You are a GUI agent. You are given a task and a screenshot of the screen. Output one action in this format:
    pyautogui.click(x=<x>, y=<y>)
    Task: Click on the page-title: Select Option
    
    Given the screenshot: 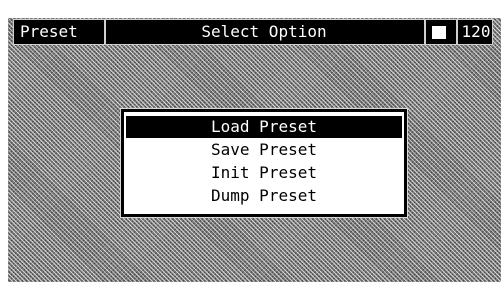 What is the action you would take?
    pyautogui.click(x=264, y=31)
    